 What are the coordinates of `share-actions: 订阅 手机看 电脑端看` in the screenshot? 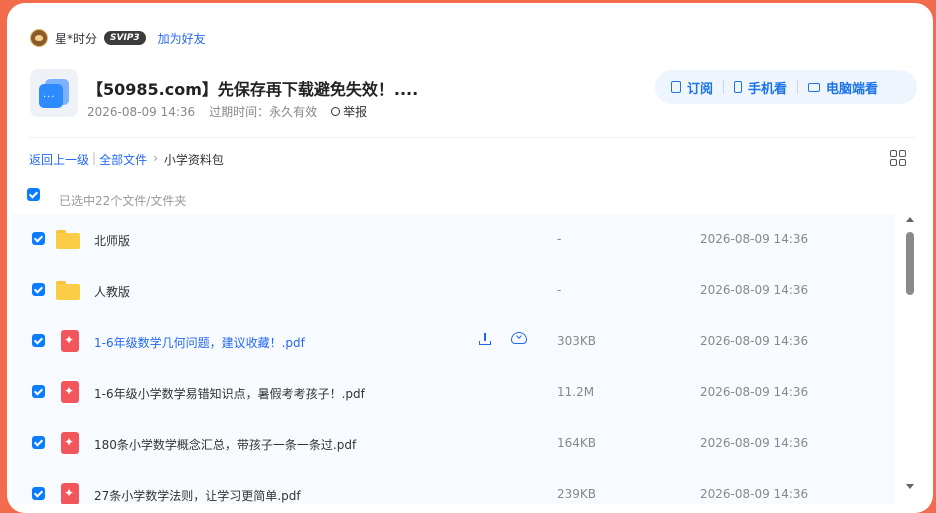 It's located at (786, 87).